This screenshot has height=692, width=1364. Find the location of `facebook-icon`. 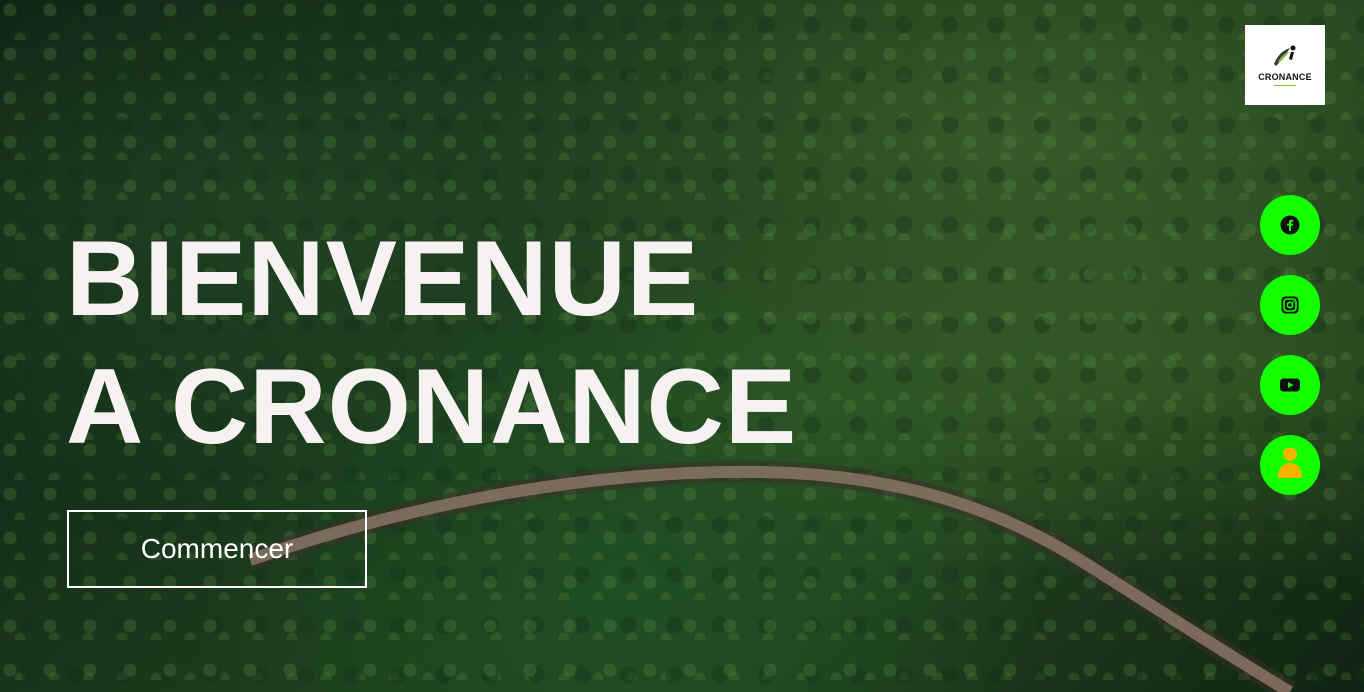

facebook-icon is located at coordinates (1290, 225).